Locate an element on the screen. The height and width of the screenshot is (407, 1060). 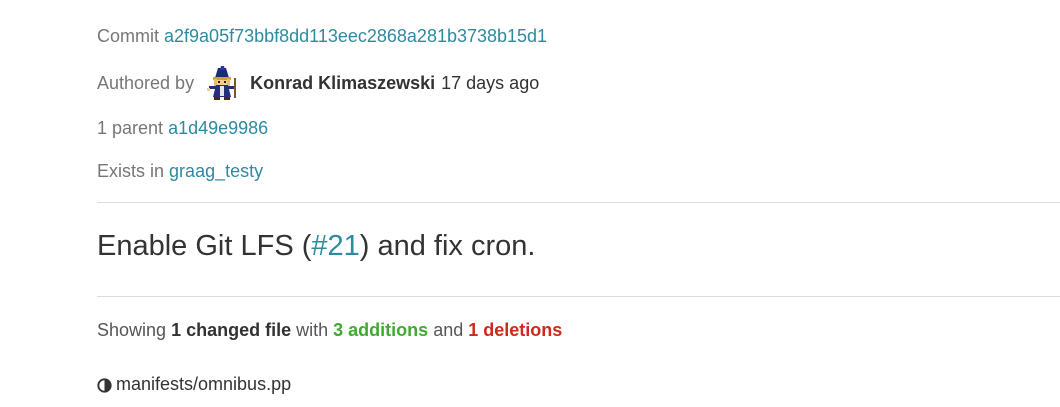
author-time: 17 days ago is located at coordinates (490, 82).